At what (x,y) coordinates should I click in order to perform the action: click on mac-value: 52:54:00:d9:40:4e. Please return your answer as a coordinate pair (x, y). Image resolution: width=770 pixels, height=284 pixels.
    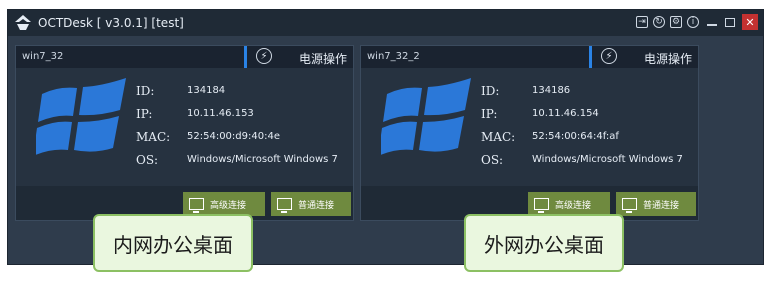
    Looking at the image, I should click on (233, 136).